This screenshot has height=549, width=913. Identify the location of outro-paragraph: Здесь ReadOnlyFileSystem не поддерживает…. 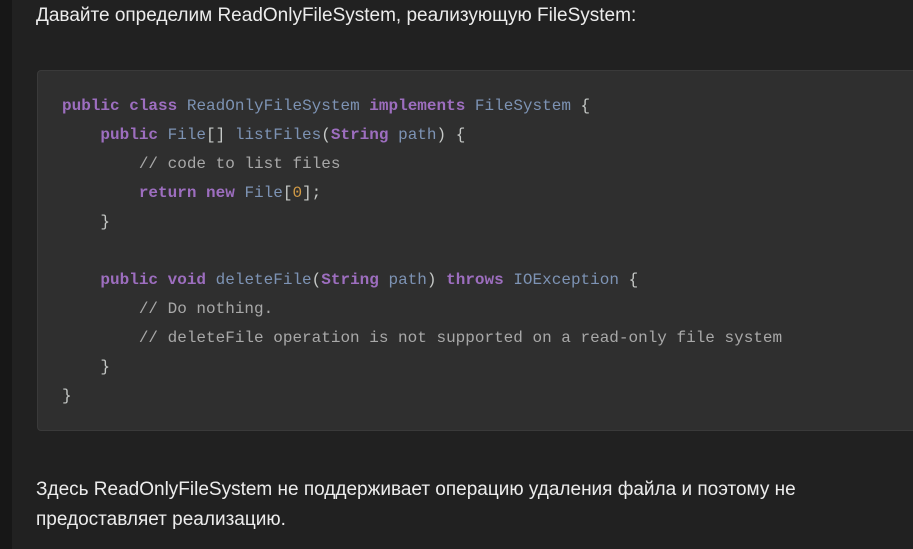
(416, 504).